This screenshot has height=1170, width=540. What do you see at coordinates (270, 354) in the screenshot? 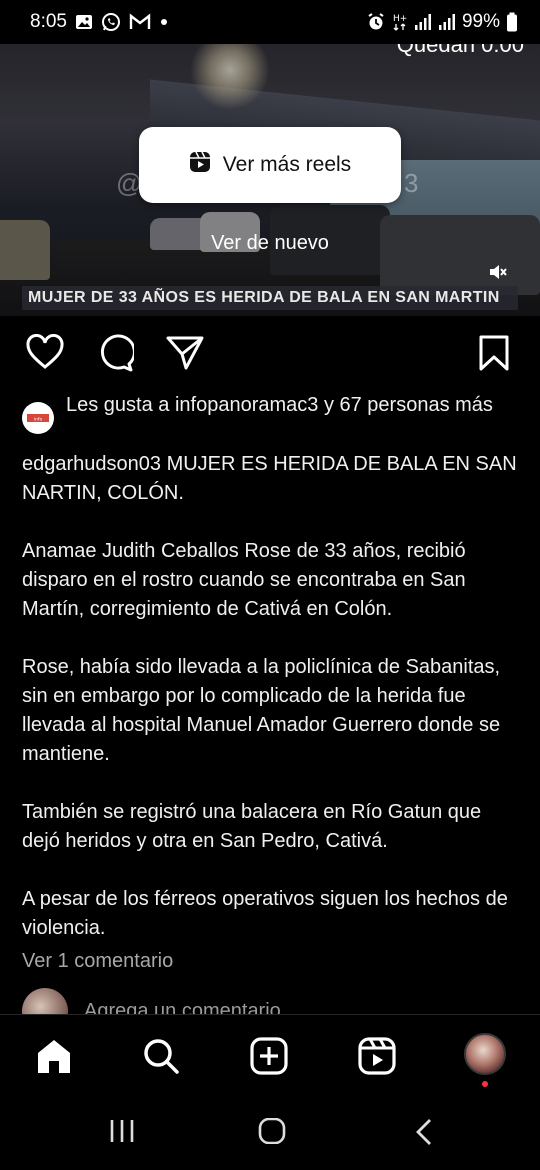
I see `post-actions` at bounding box center [270, 354].